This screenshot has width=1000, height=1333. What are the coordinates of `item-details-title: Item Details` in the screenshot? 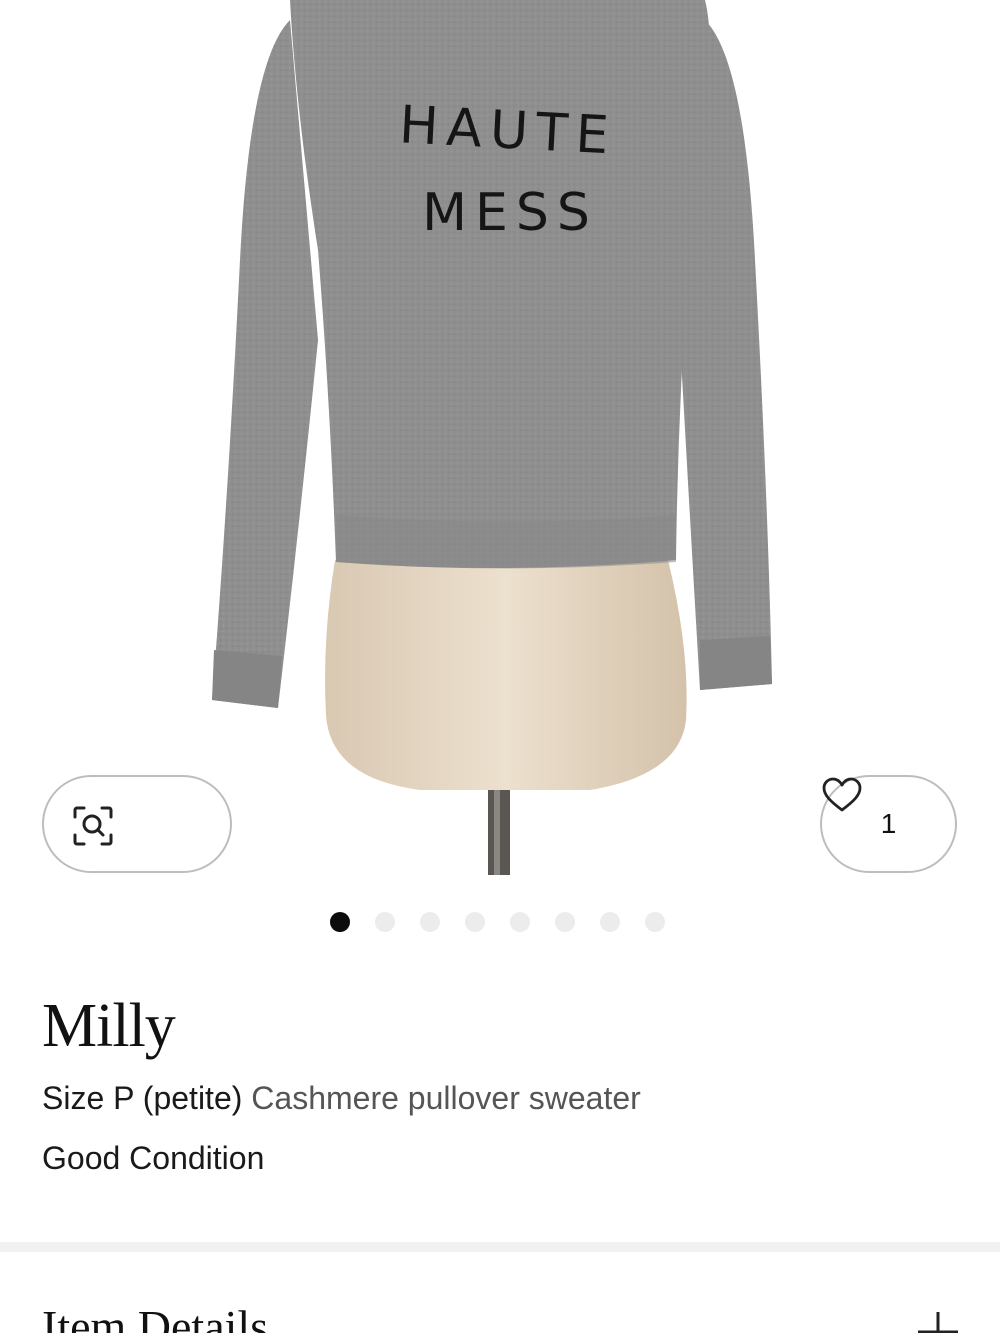 It's located at (155, 1317).